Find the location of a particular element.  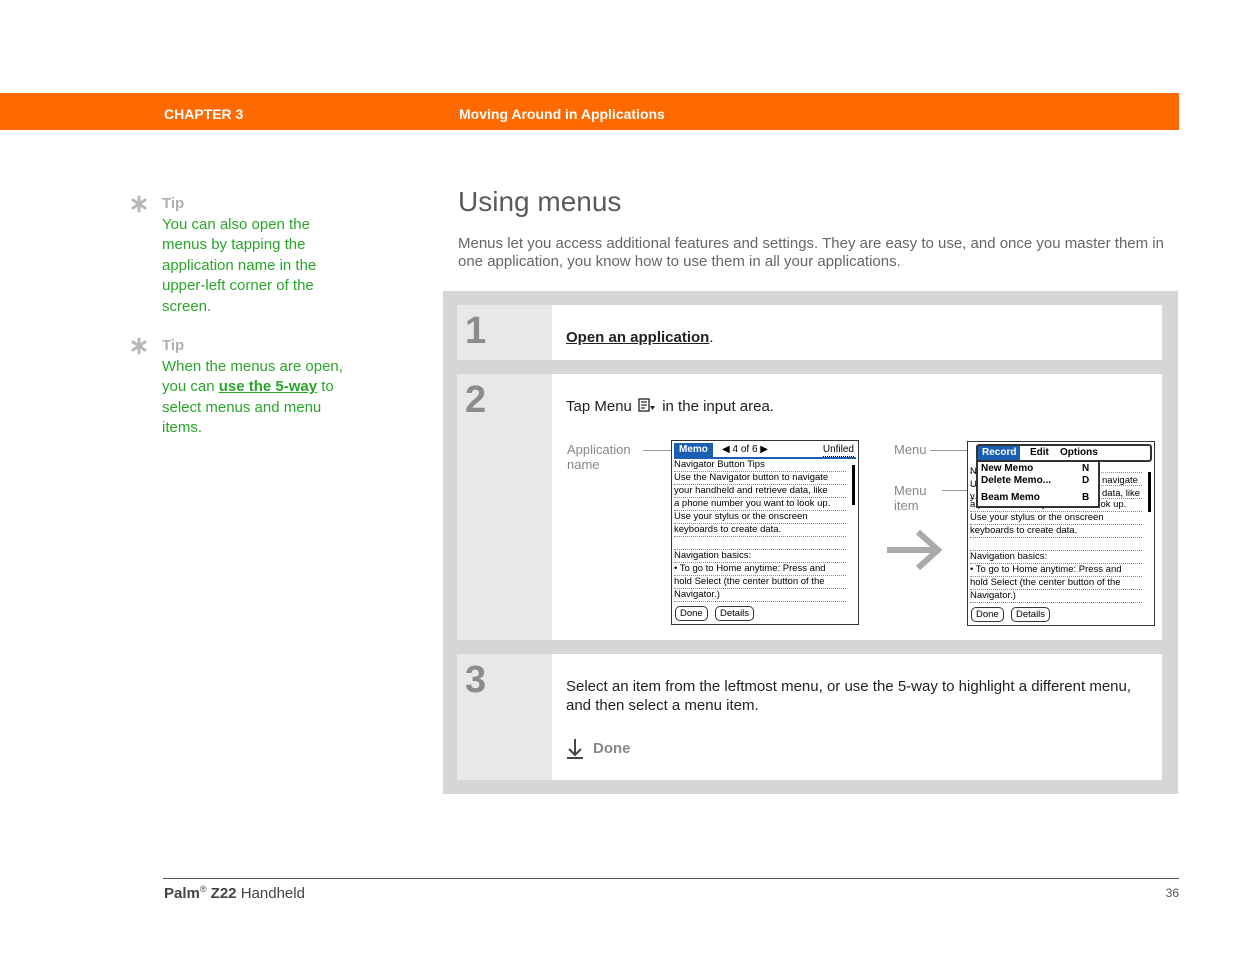

menu-record: Record is located at coordinates (999, 453).